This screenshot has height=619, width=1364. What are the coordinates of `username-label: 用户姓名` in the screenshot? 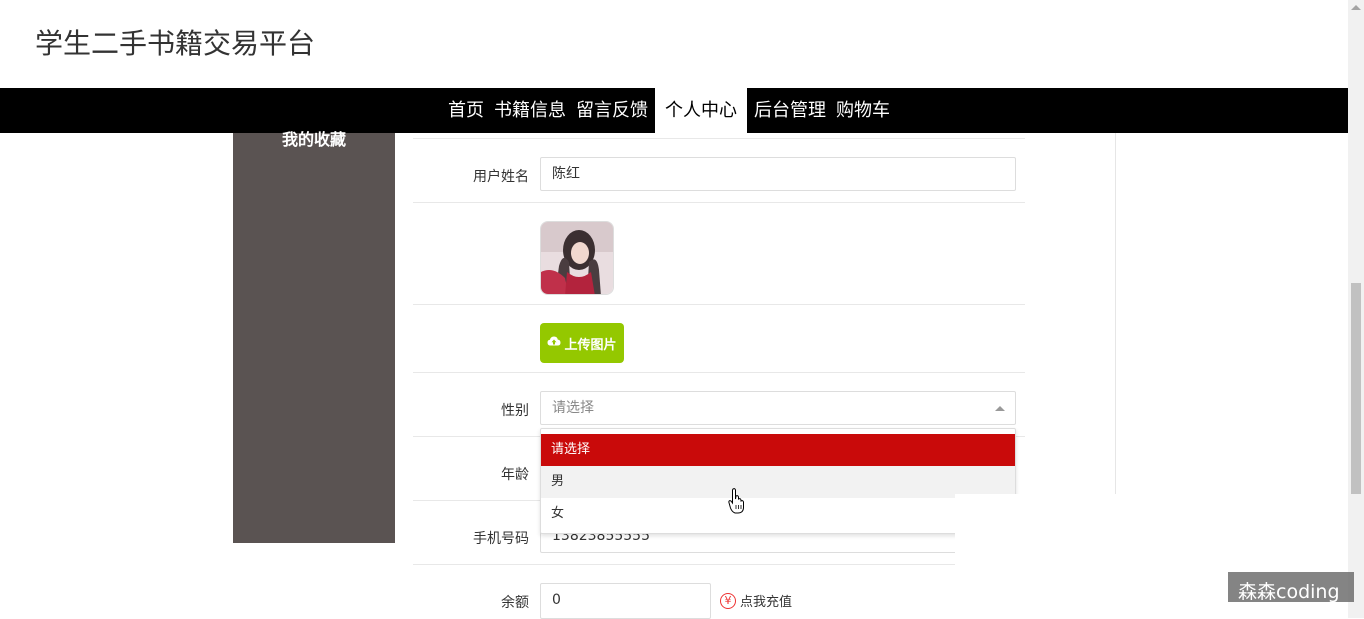 It's located at (501, 177).